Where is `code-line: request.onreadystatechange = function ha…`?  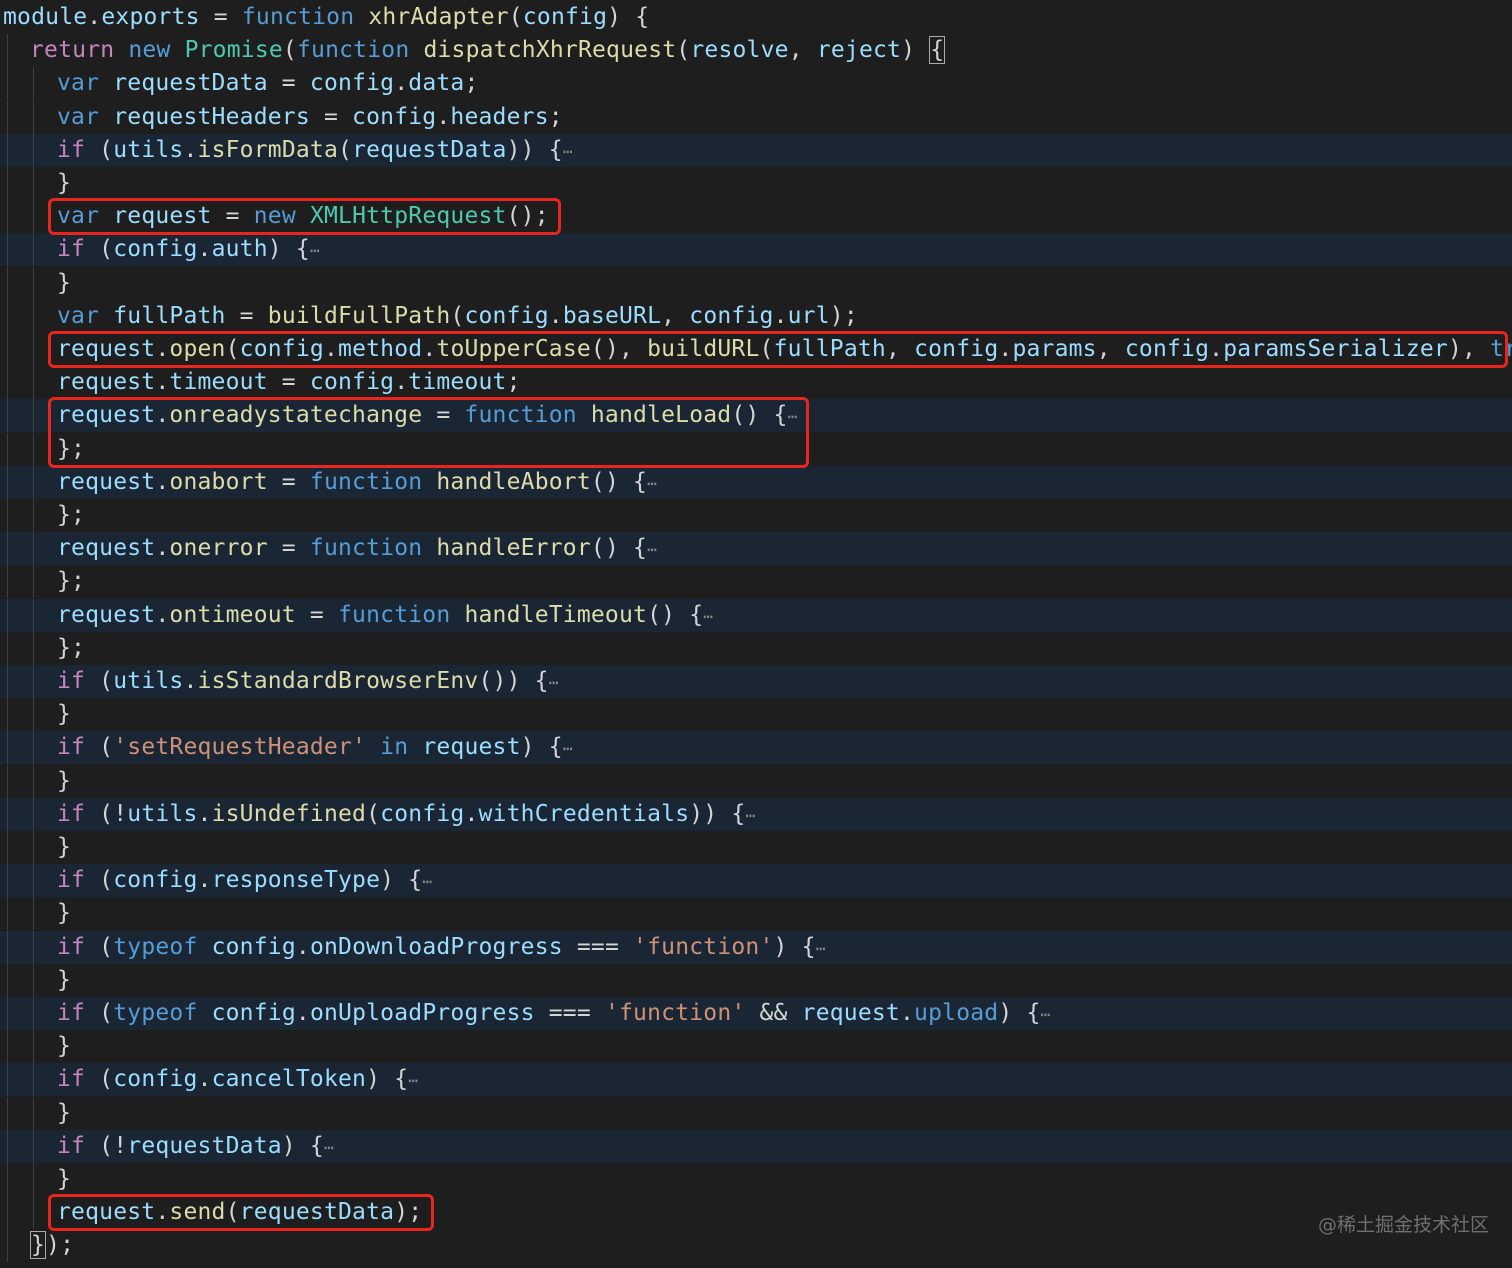 code-line: request.onreadystatechange = function ha… is located at coordinates (756, 416).